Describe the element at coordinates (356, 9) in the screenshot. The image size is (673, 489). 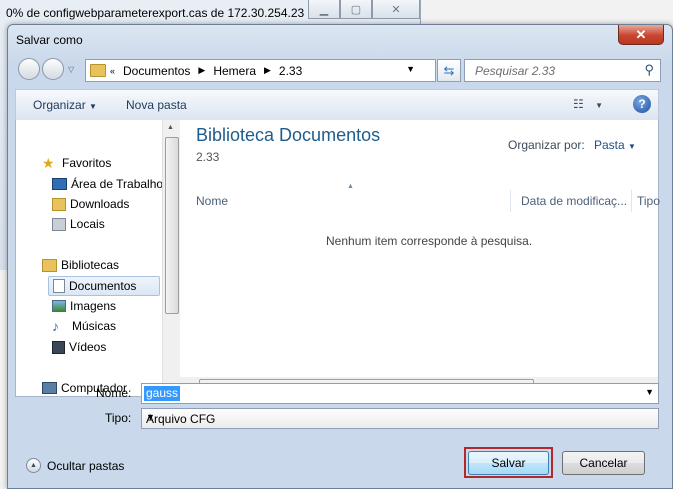
I see `maximize-icon: ▢` at that location.